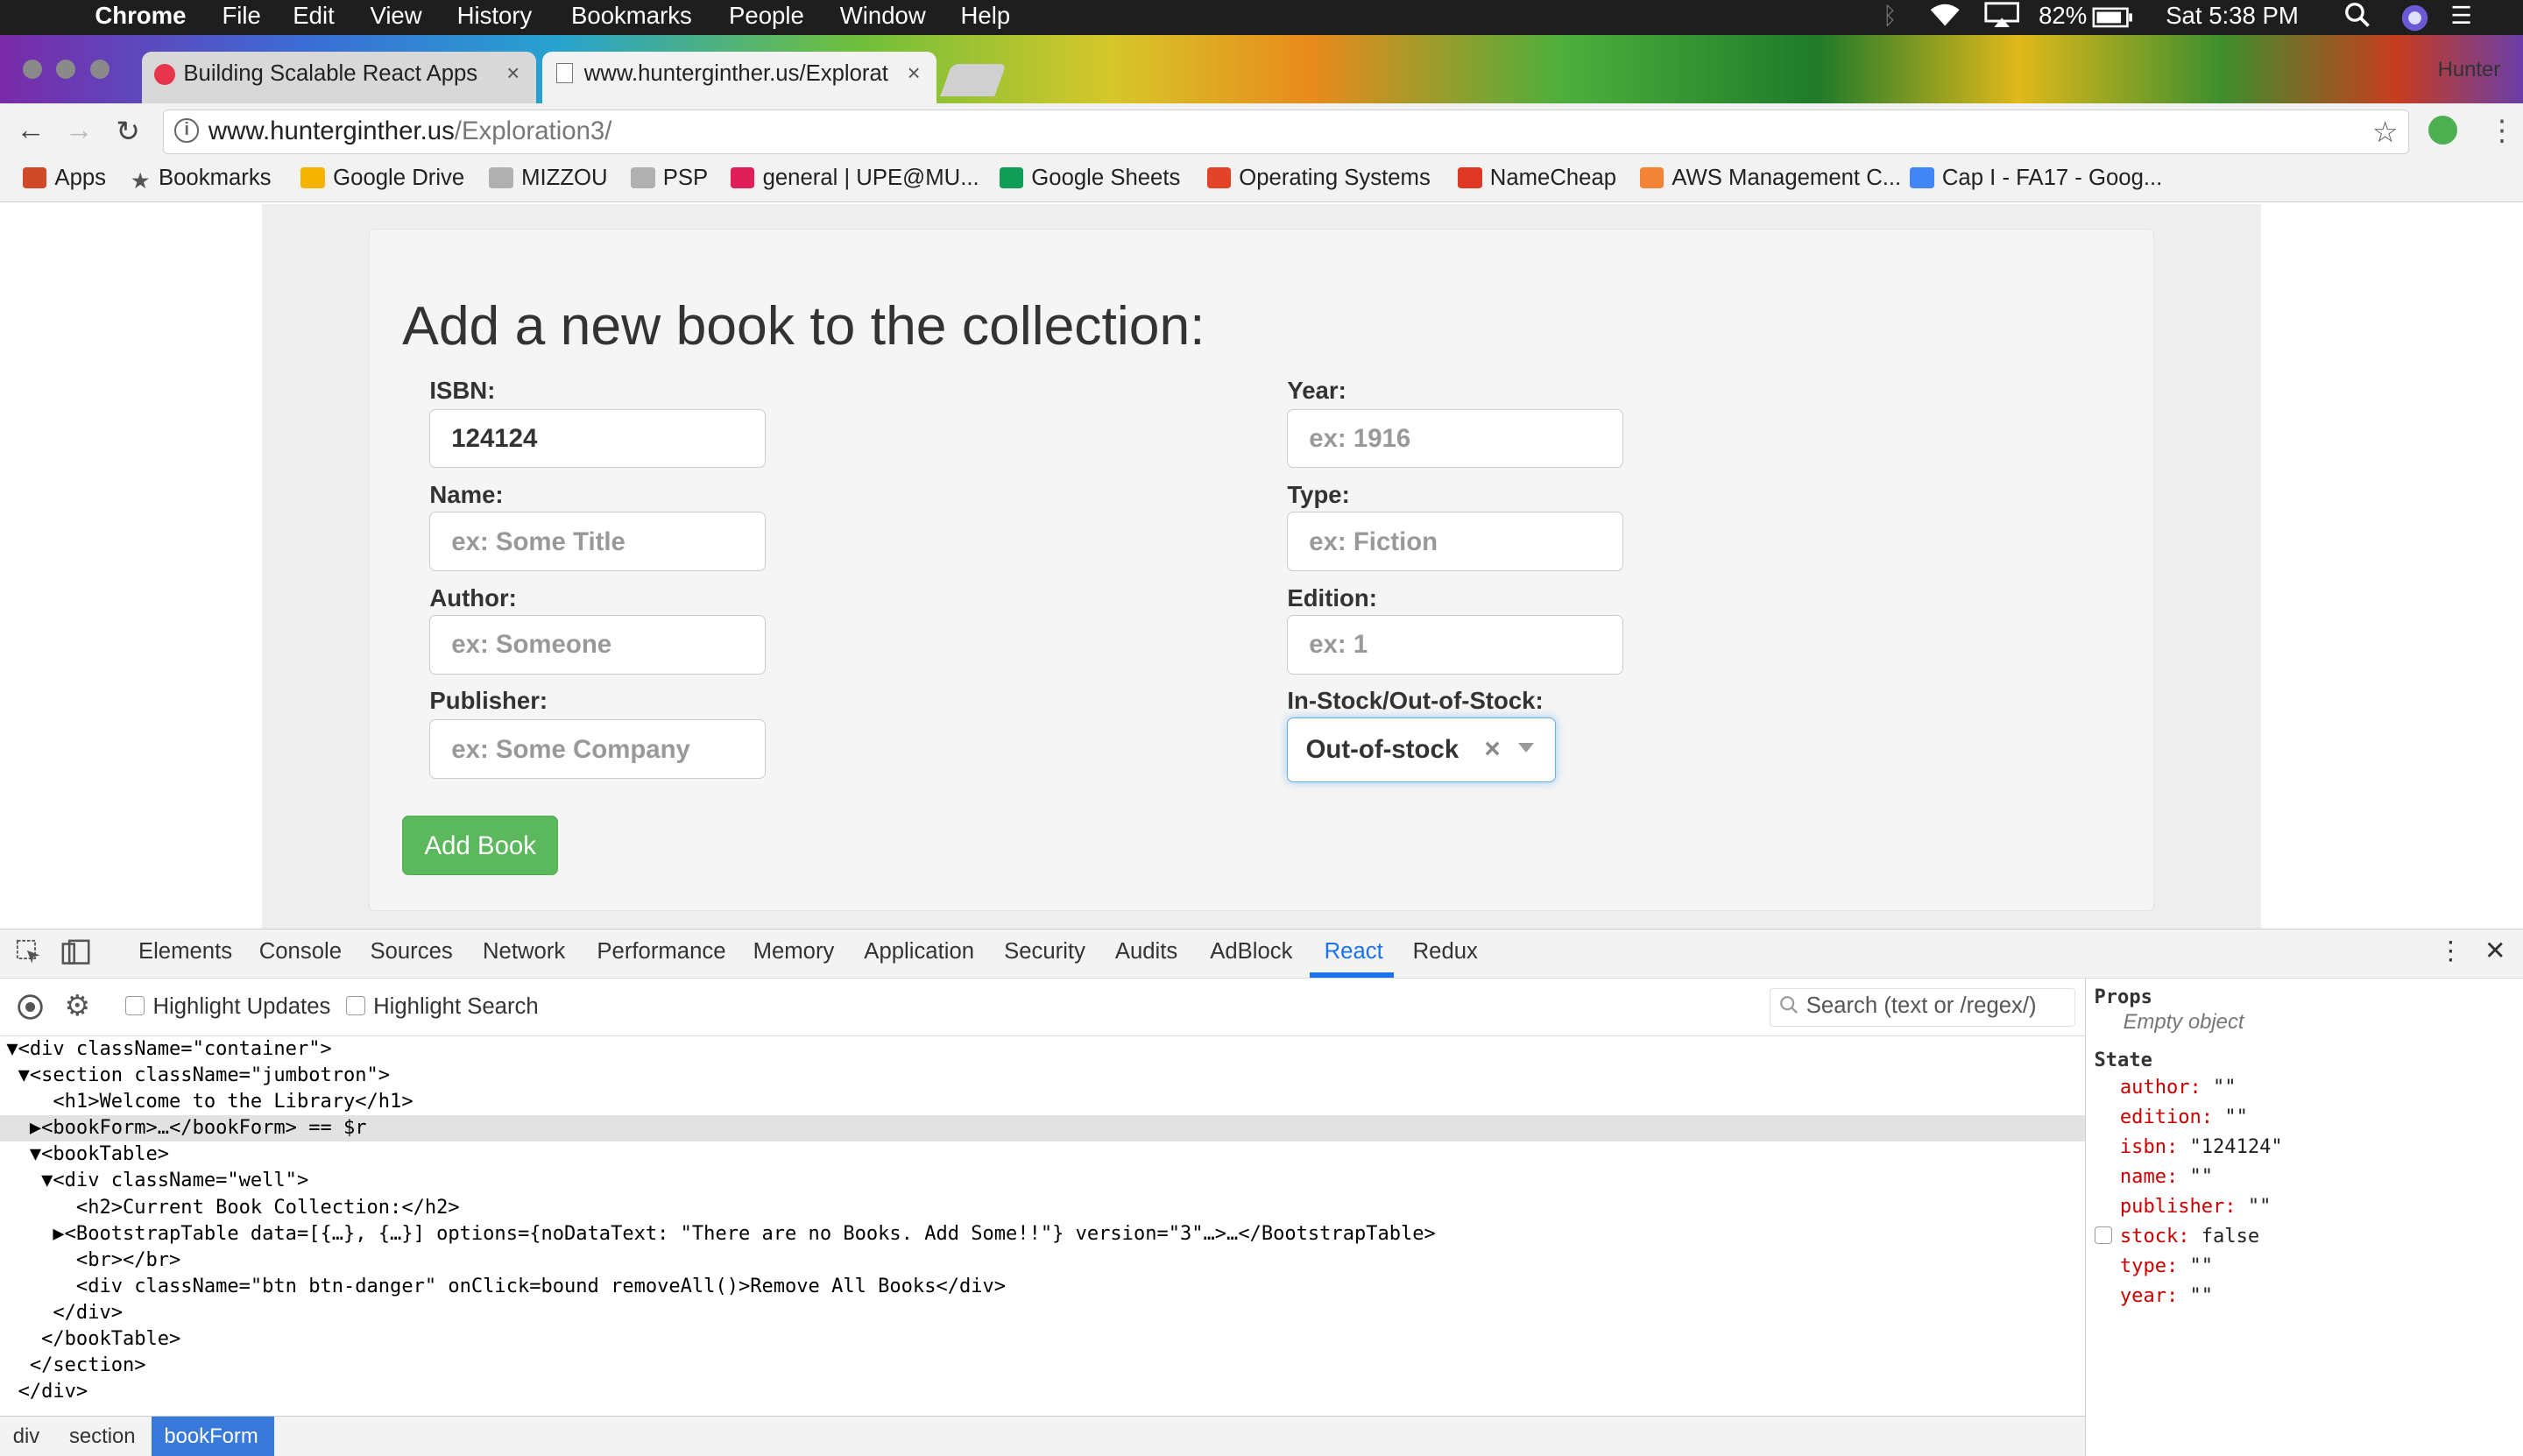  I want to click on tab-memory: Memory, so click(794, 952).